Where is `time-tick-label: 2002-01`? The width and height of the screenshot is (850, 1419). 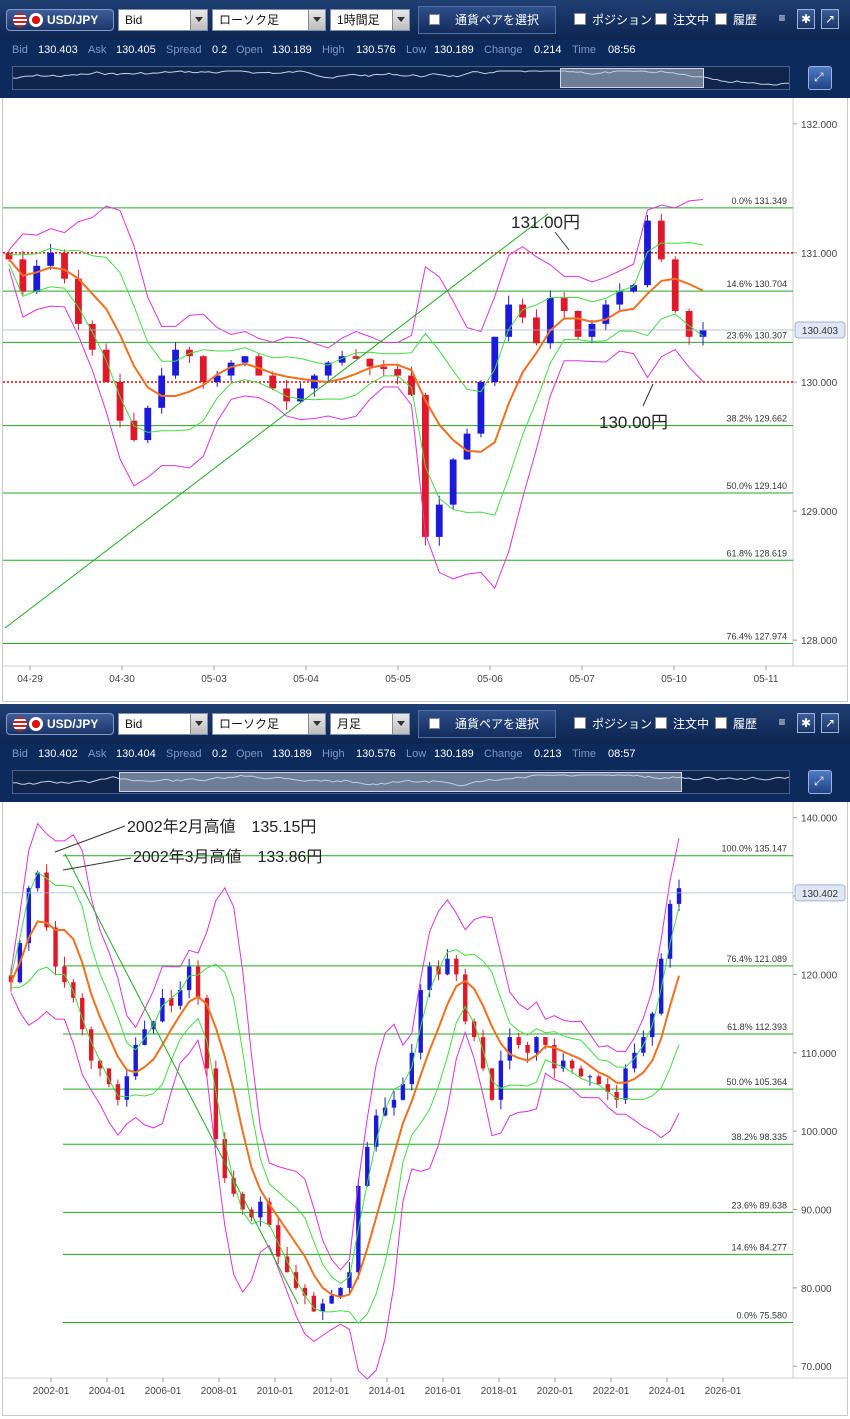 time-tick-label: 2002-01 is located at coordinates (51, 1391).